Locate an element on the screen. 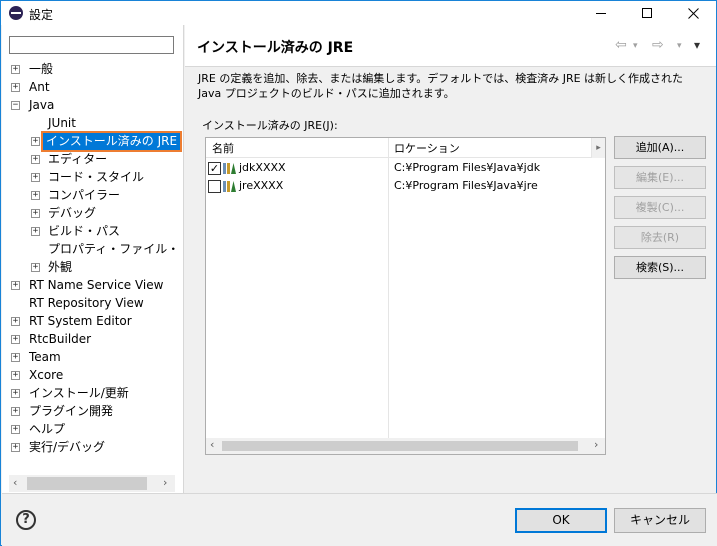  remove-button: 除去(R) is located at coordinates (660, 237).